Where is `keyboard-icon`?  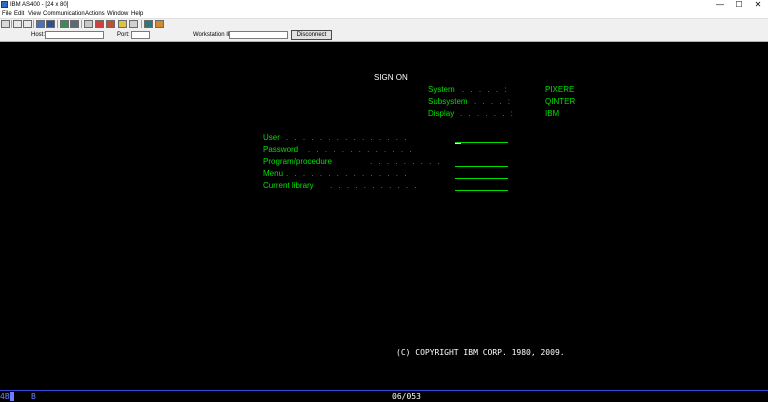 keyboard-icon is located at coordinates (133, 24).